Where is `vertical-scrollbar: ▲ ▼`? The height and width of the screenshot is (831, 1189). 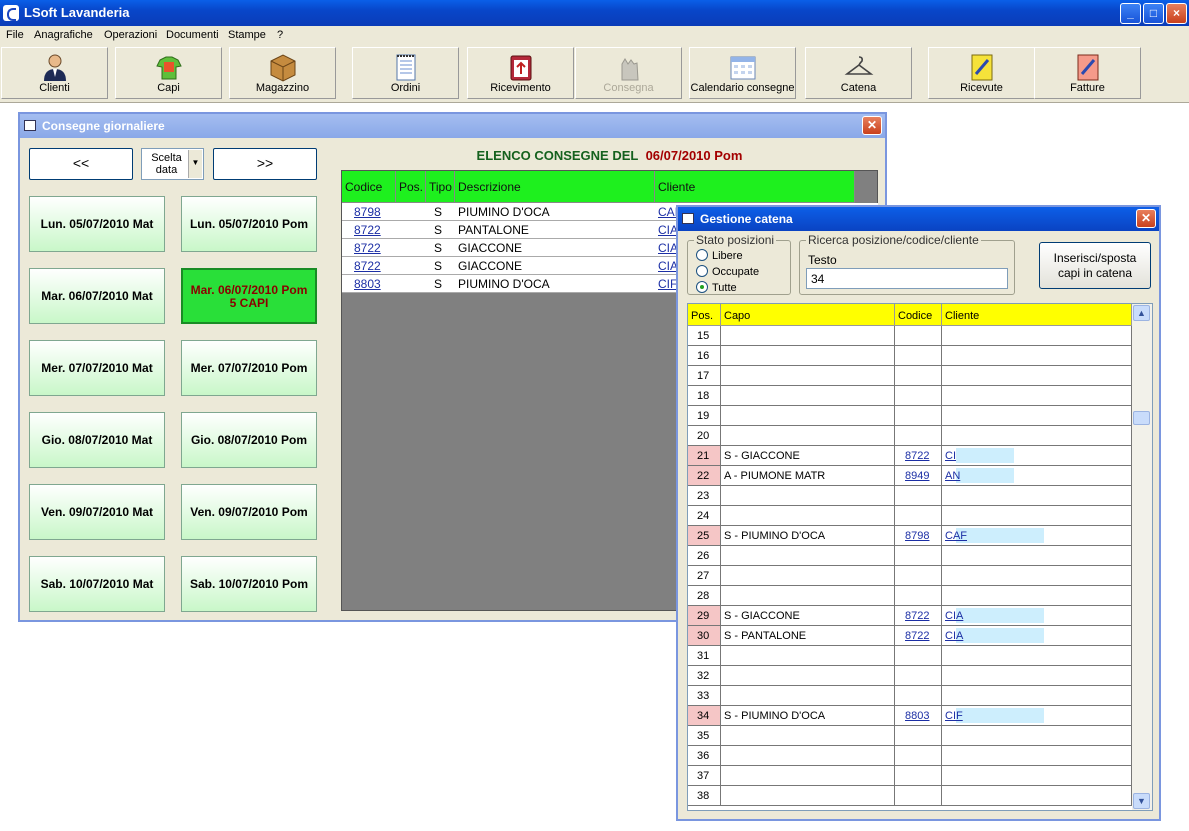
vertical-scrollbar: ▲ ▼ is located at coordinates (1142, 557).